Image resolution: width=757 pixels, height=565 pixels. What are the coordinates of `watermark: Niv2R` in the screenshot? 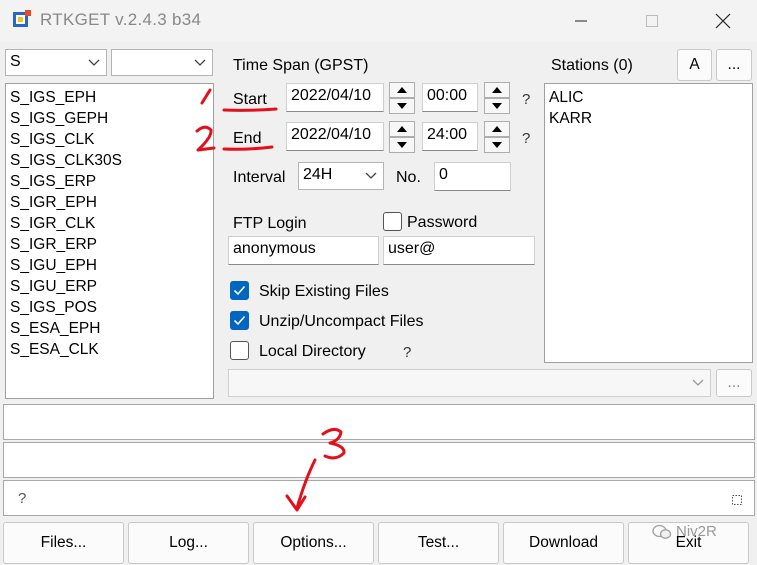 It's located at (684, 531).